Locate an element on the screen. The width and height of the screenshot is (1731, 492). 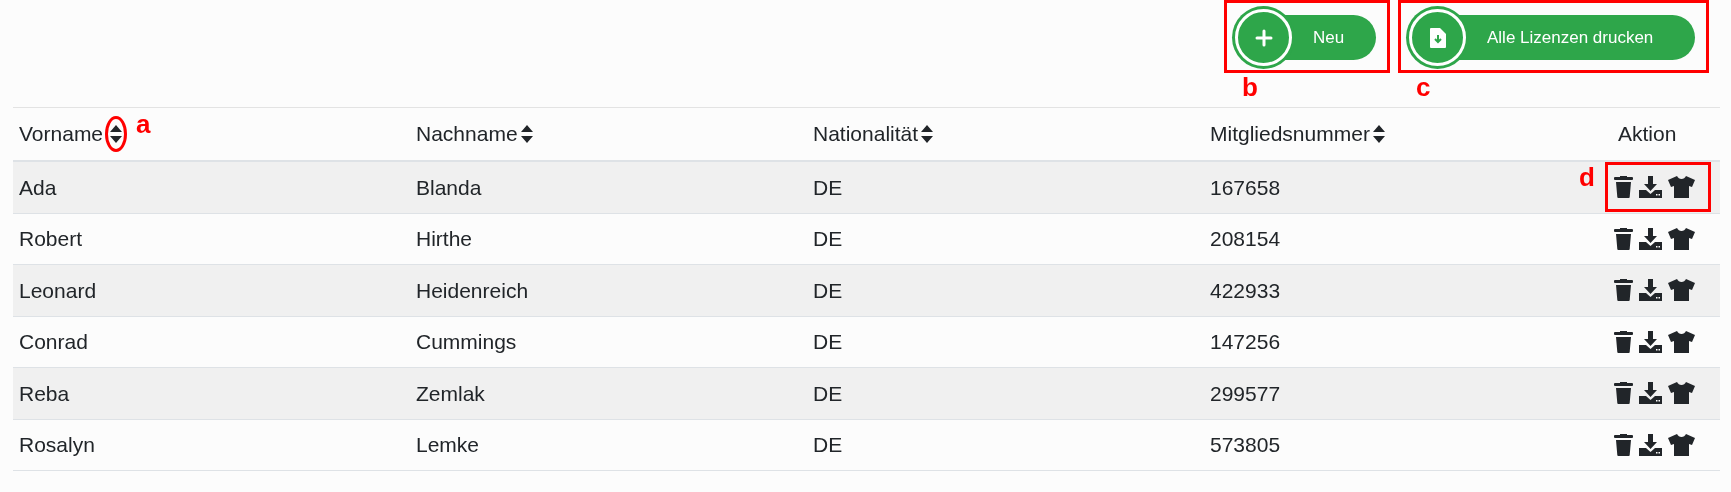
table-cell: 299577 is located at coordinates (1245, 393).